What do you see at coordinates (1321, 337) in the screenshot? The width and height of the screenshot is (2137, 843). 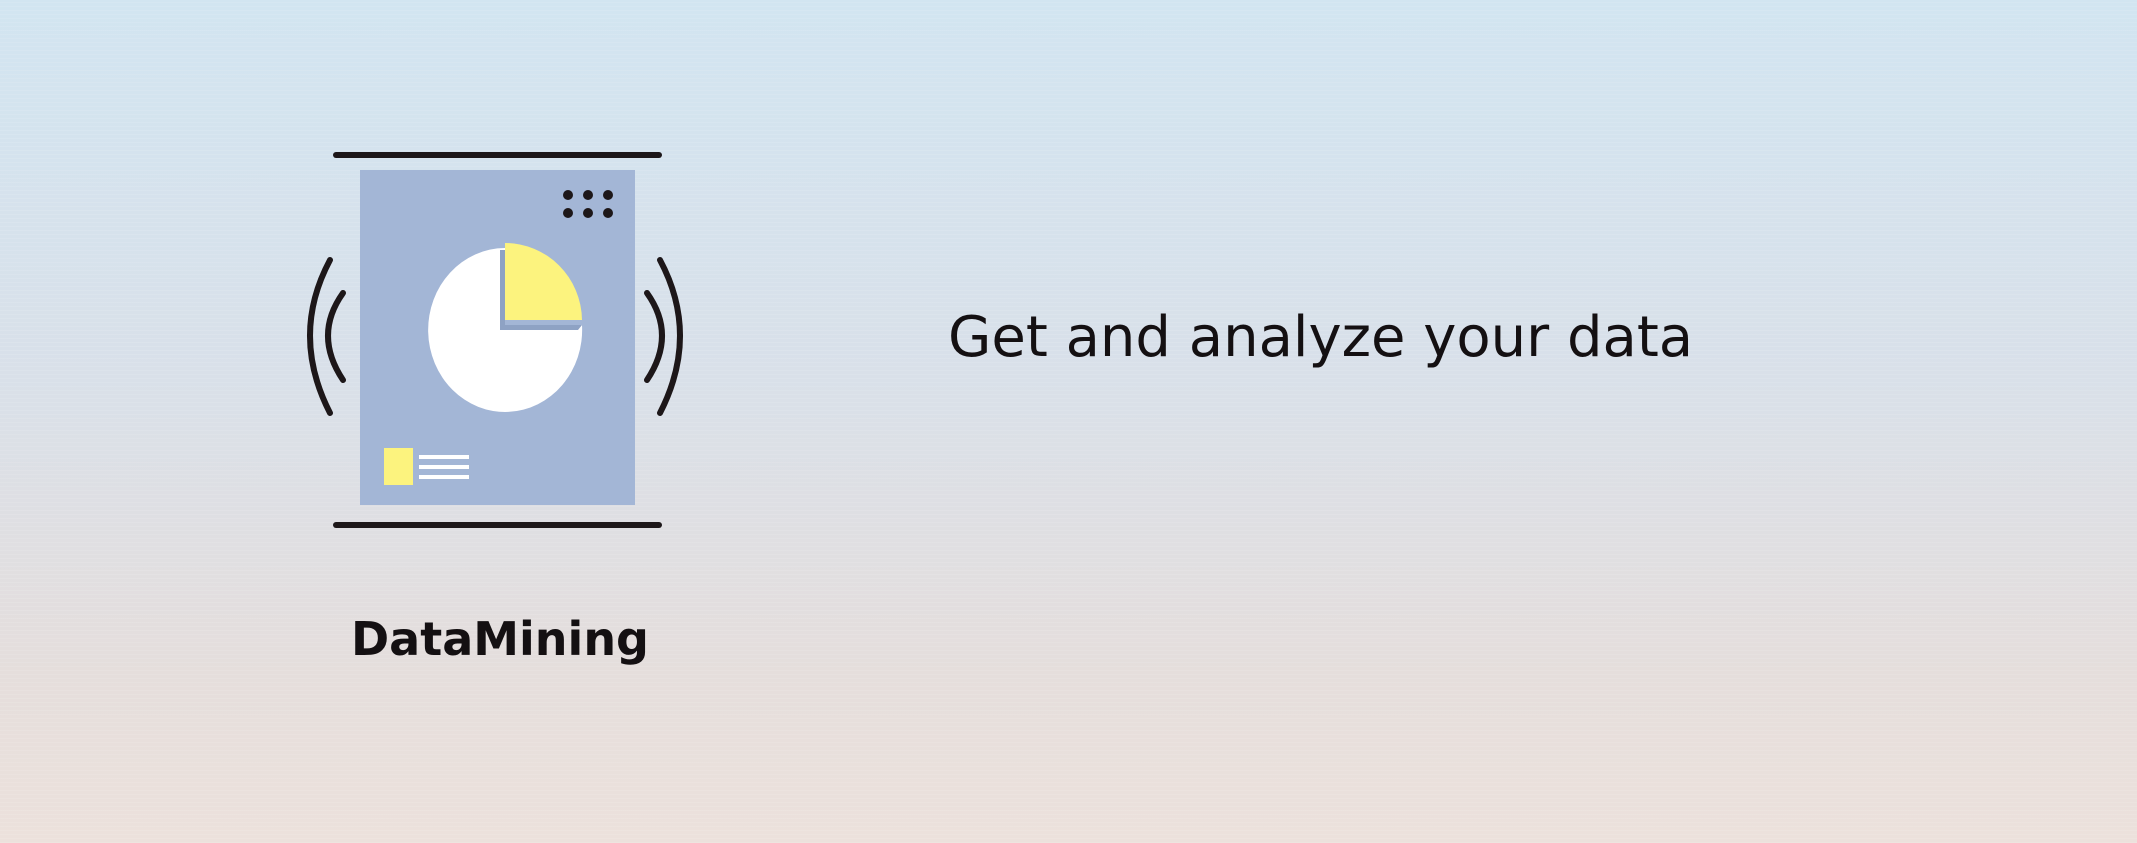 I see `tagline: Get and analyze your data` at bounding box center [1321, 337].